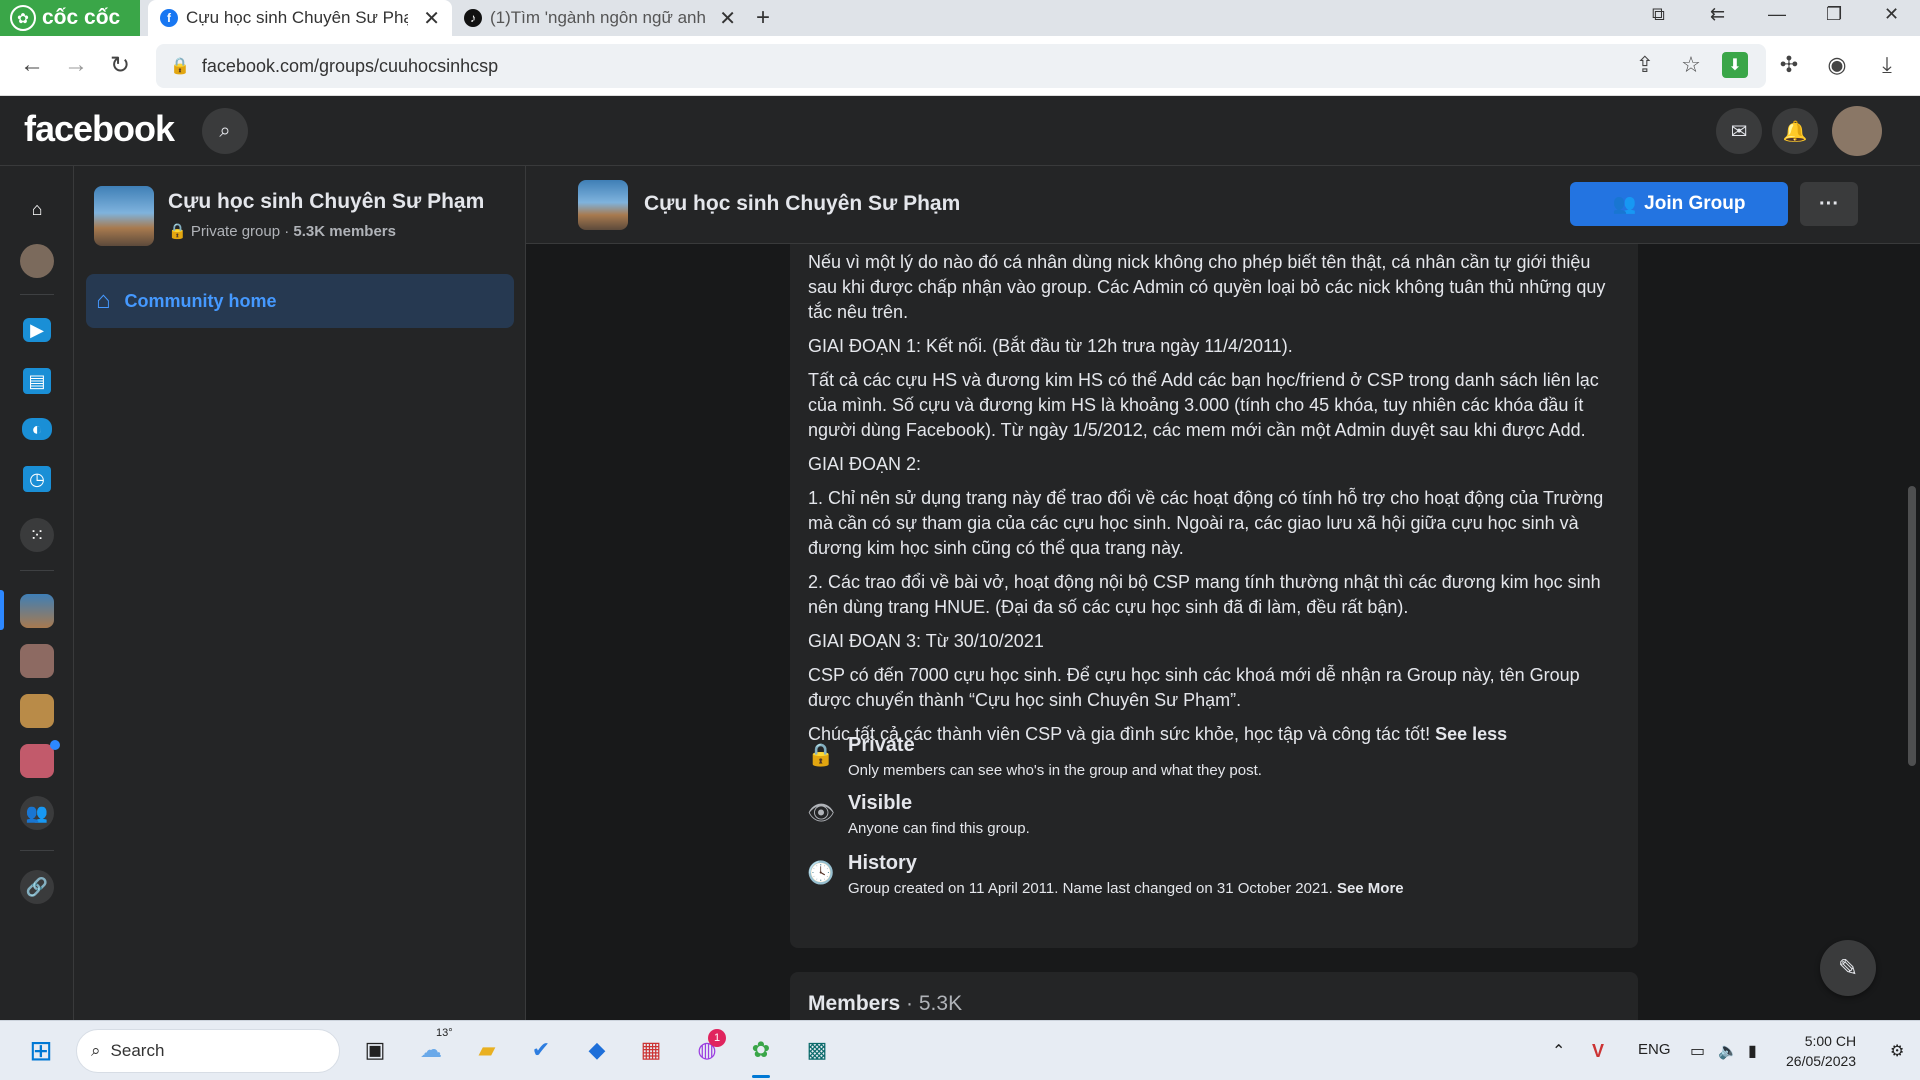  I want to click on group-shortcut-csp, so click(37, 611).